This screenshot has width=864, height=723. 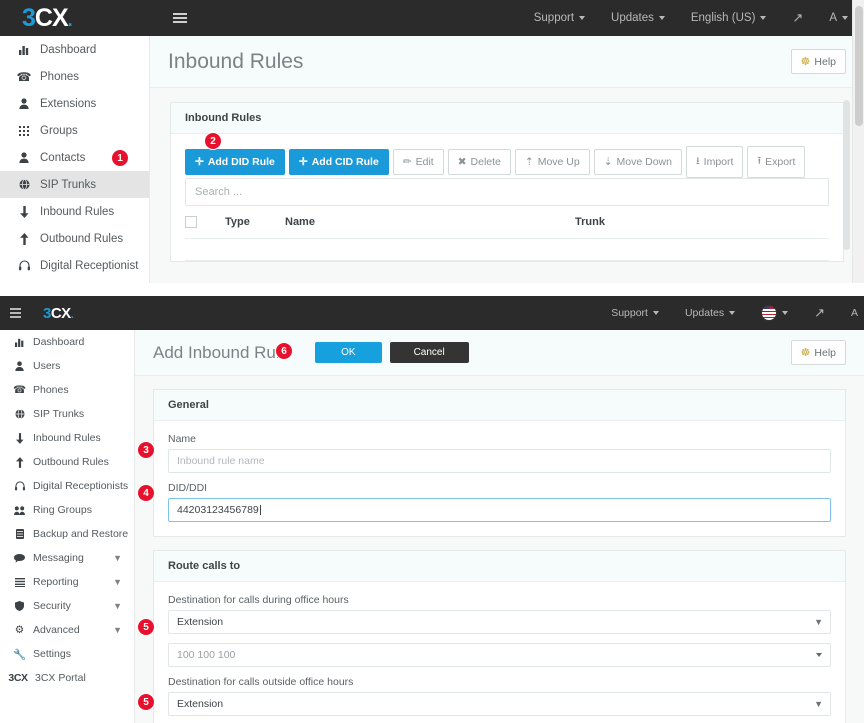 I want to click on scrollbar-thumb, so click(x=859, y=66).